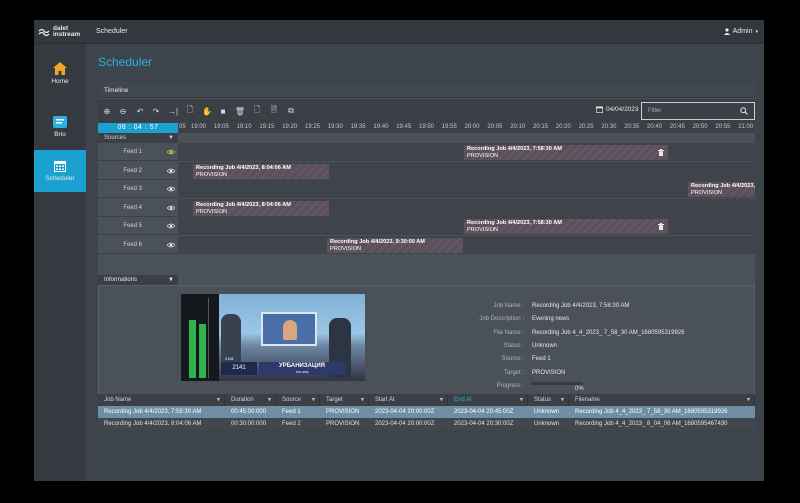  What do you see at coordinates (132, 244) in the screenshot?
I see `feed-name: Feed 6` at bounding box center [132, 244].